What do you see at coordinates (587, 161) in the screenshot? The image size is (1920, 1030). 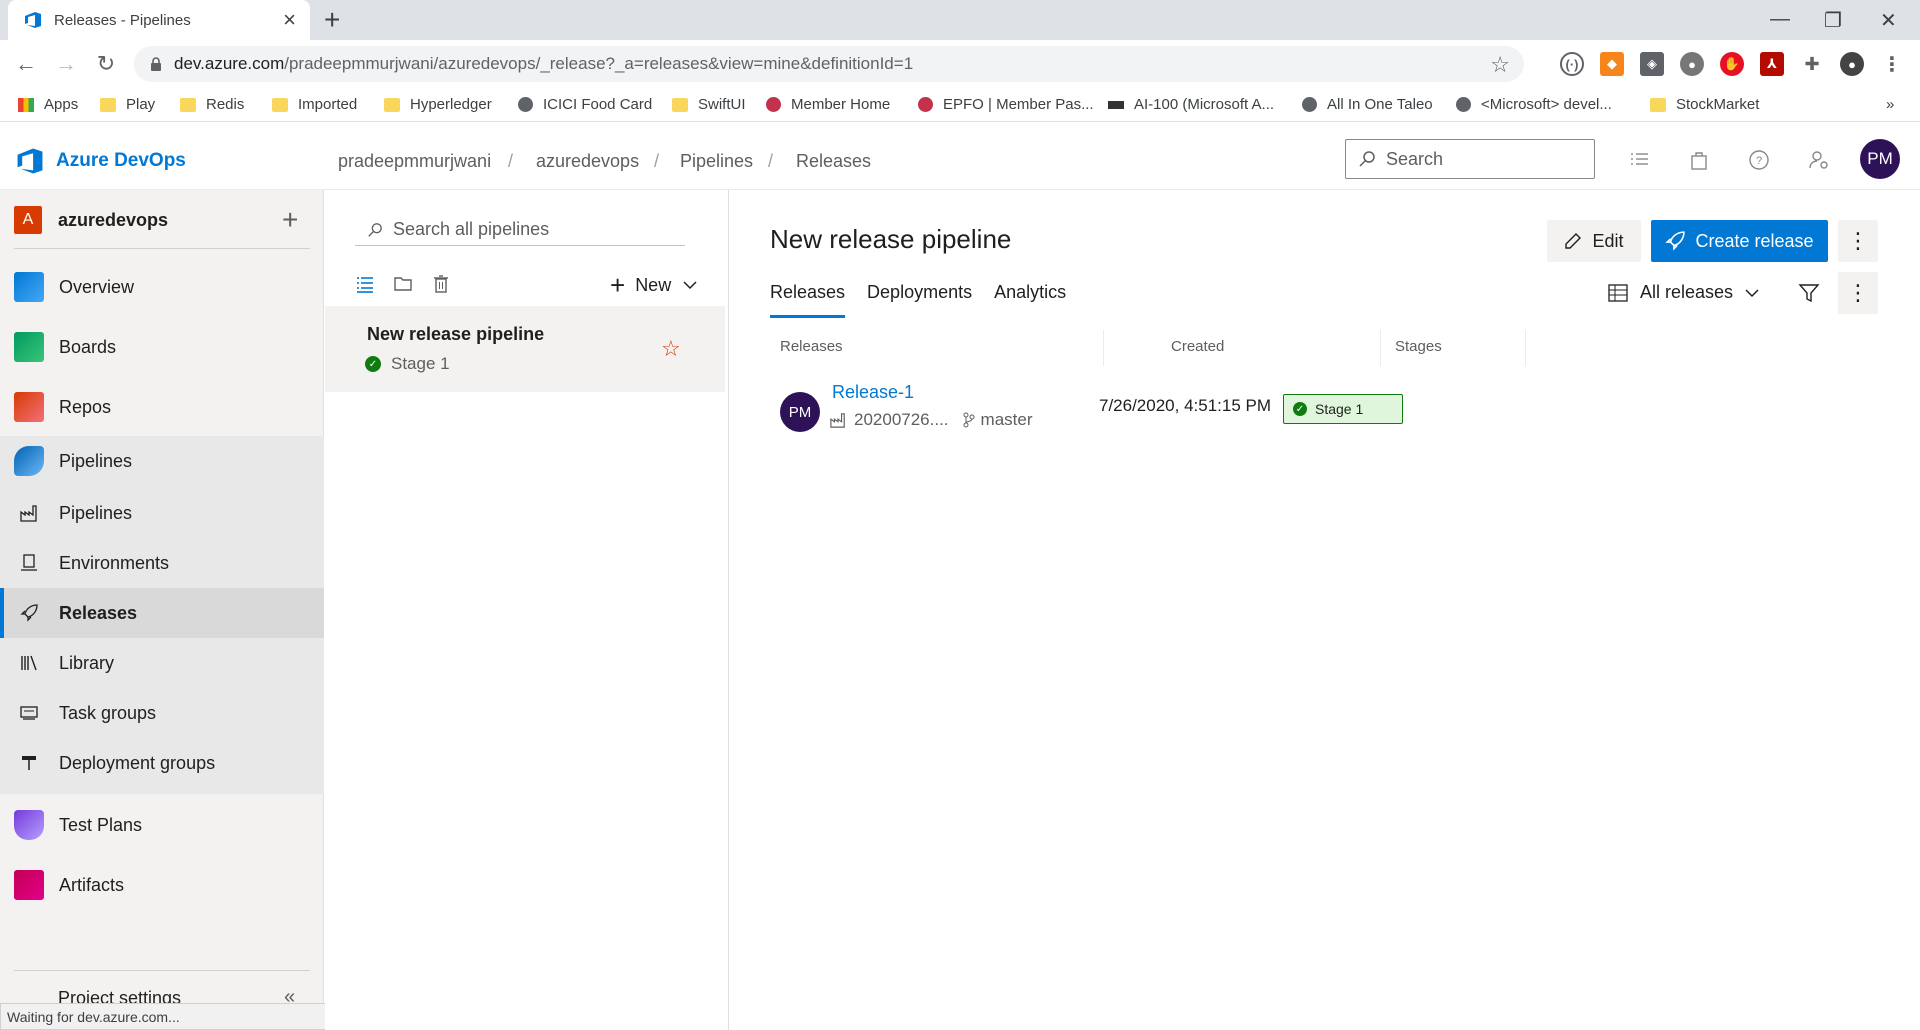 I see `breadcrumb-project: azuredevops` at bounding box center [587, 161].